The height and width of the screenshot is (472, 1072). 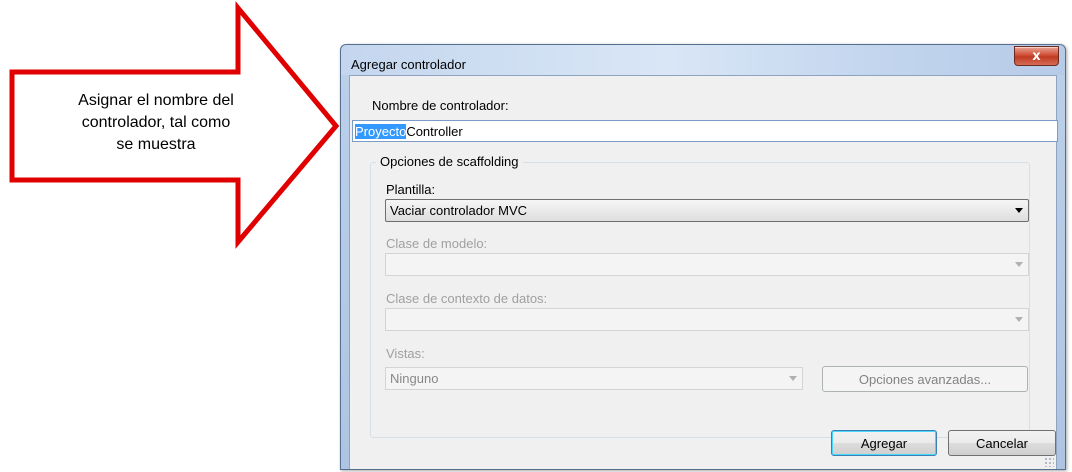 What do you see at coordinates (411, 189) in the screenshot?
I see `template-label: Plantilla:` at bounding box center [411, 189].